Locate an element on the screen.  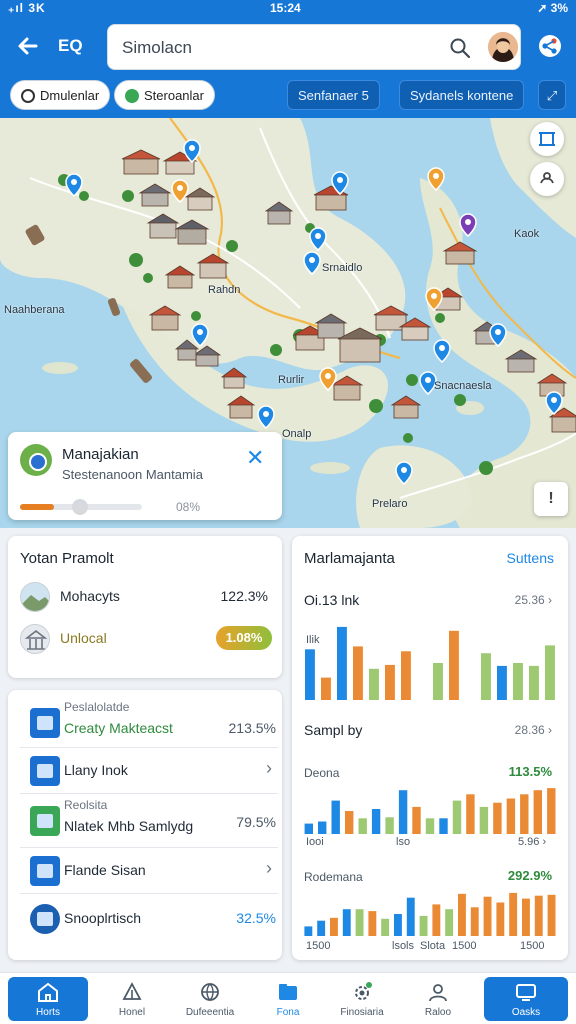
share-button is located at coordinates (550, 46).